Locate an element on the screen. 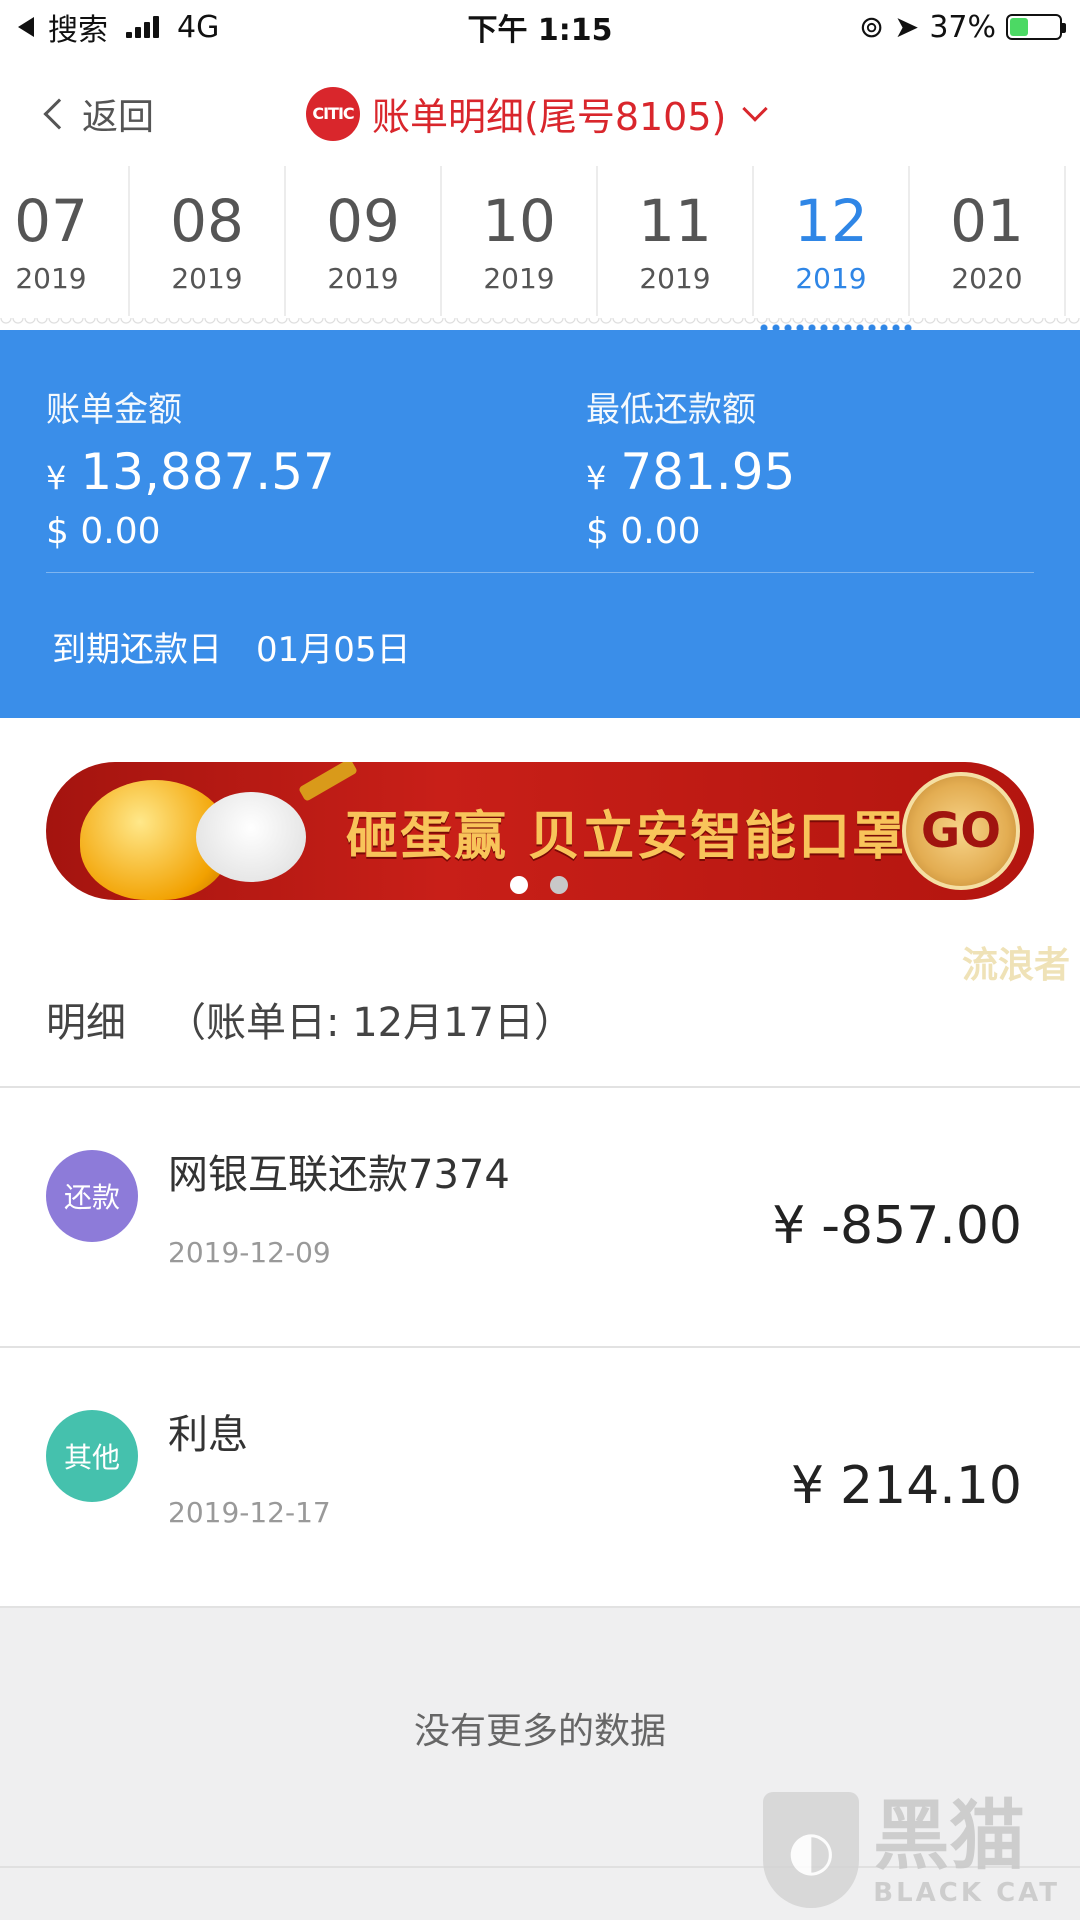 This screenshot has height=1920, width=1080. chevron-left-icon is located at coordinates (59, 114).